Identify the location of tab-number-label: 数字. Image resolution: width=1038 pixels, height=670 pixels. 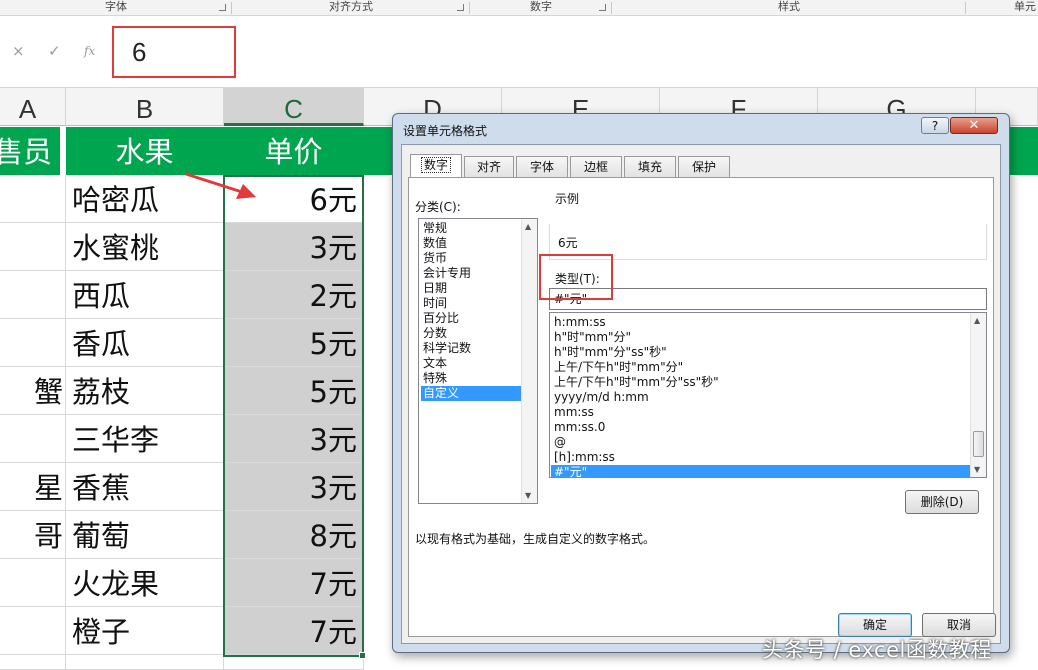
(435, 165).